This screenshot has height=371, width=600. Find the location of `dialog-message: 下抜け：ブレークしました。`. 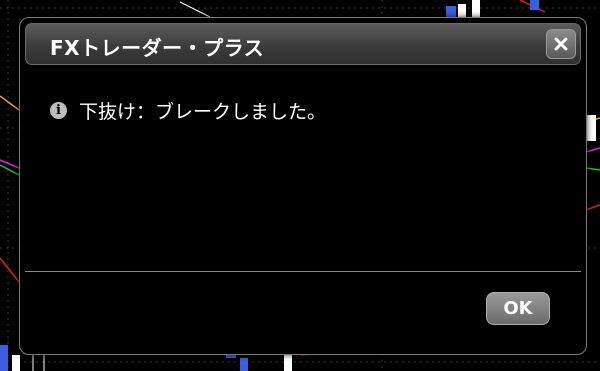

dialog-message: 下抜け：ブレークしました。 is located at coordinates (203, 111).